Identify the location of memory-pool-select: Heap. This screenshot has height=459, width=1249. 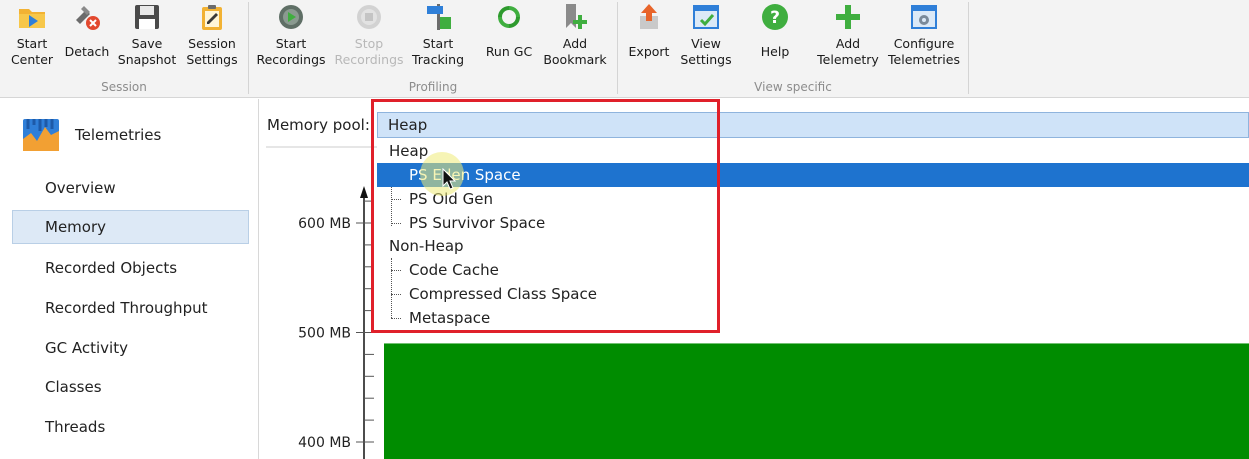
(813, 125).